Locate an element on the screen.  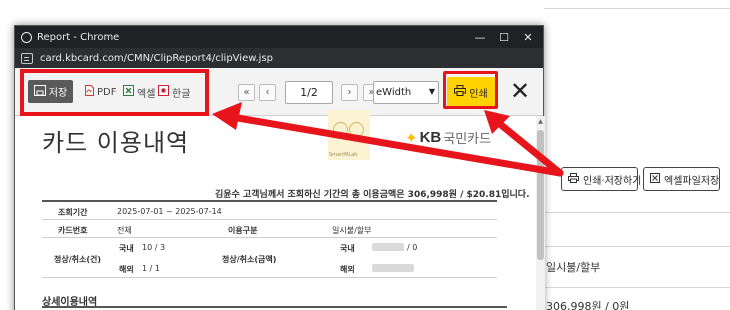
zoom-select: eWidth ▼ is located at coordinates (406, 92).